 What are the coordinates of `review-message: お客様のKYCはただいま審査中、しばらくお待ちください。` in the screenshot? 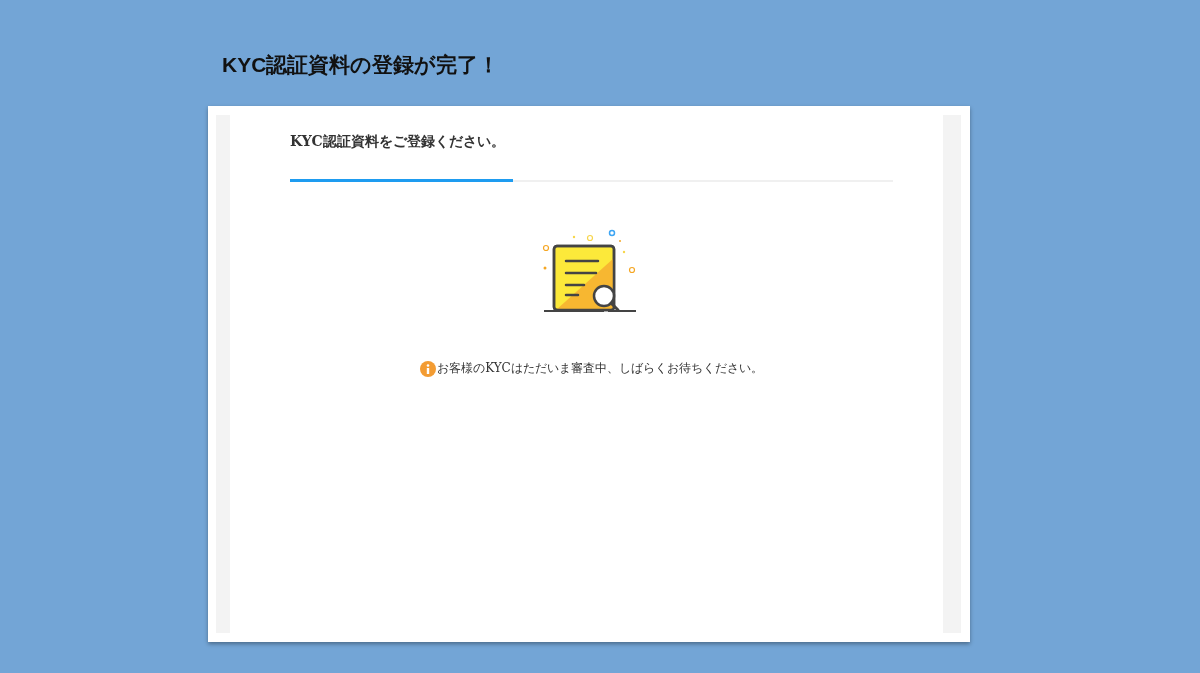 It's located at (600, 368).